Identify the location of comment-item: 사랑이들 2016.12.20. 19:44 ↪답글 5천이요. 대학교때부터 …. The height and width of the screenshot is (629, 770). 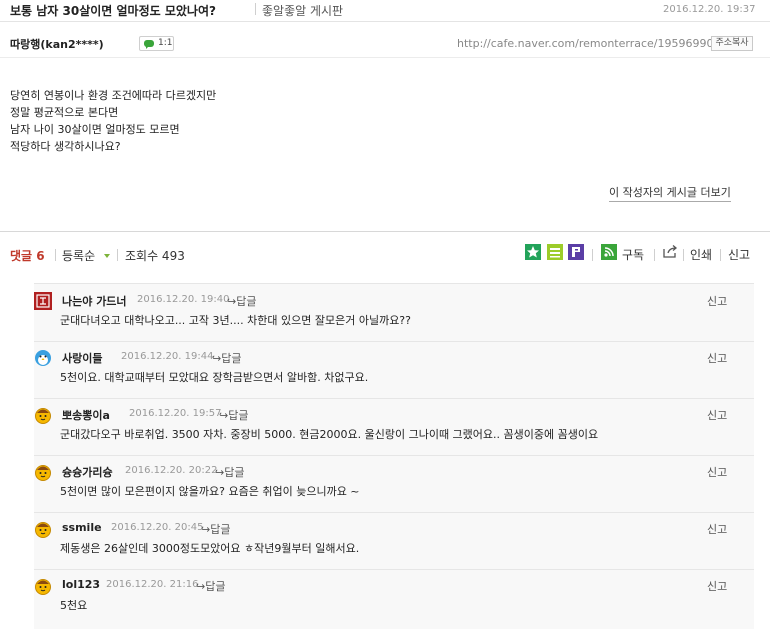
(394, 369).